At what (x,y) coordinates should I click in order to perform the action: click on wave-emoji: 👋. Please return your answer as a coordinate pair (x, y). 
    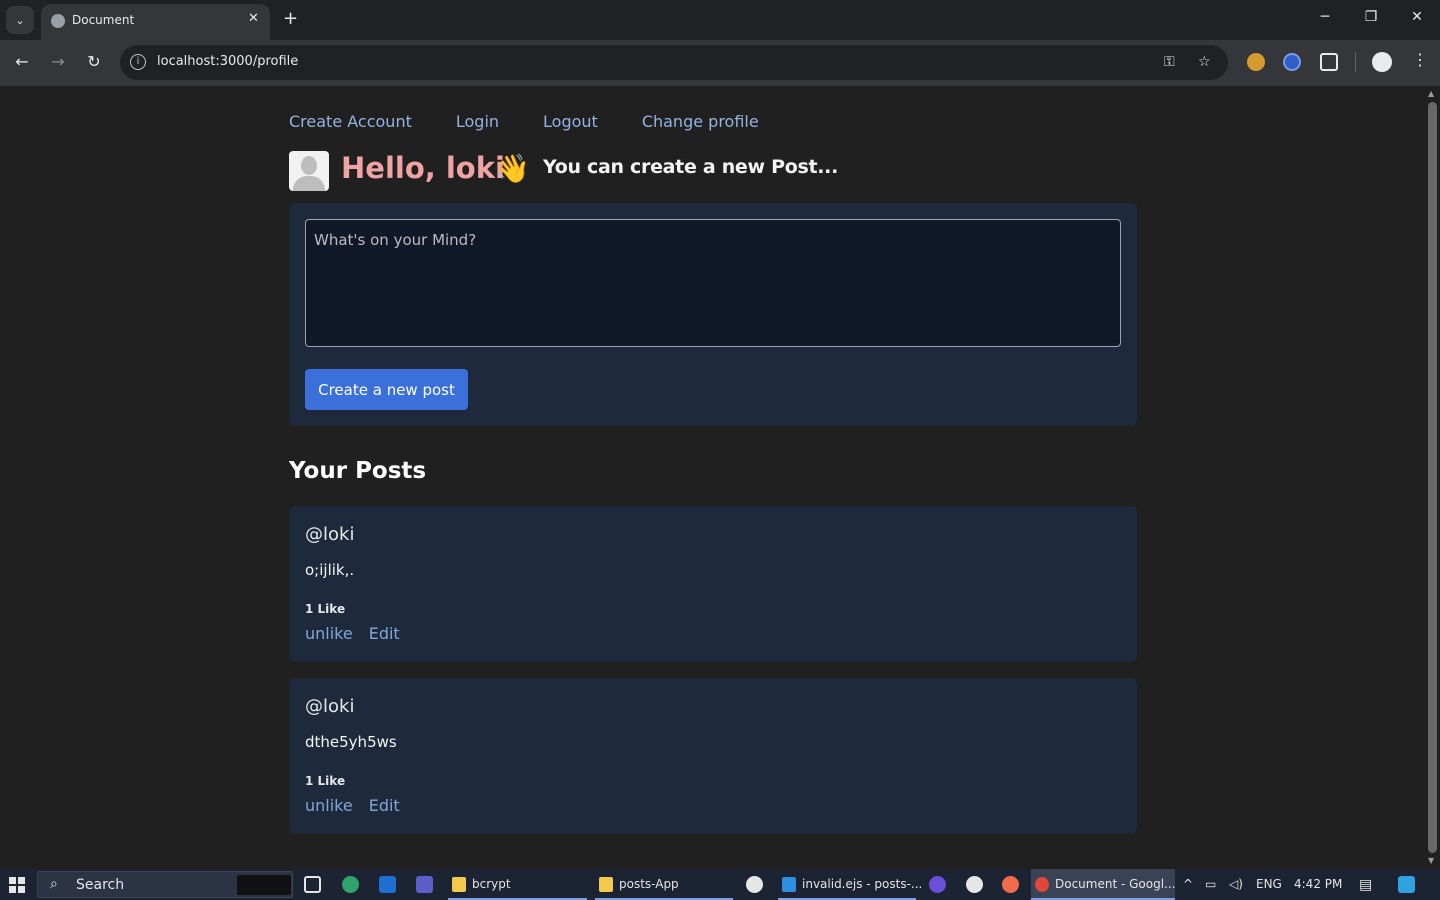
    Looking at the image, I should click on (512, 168).